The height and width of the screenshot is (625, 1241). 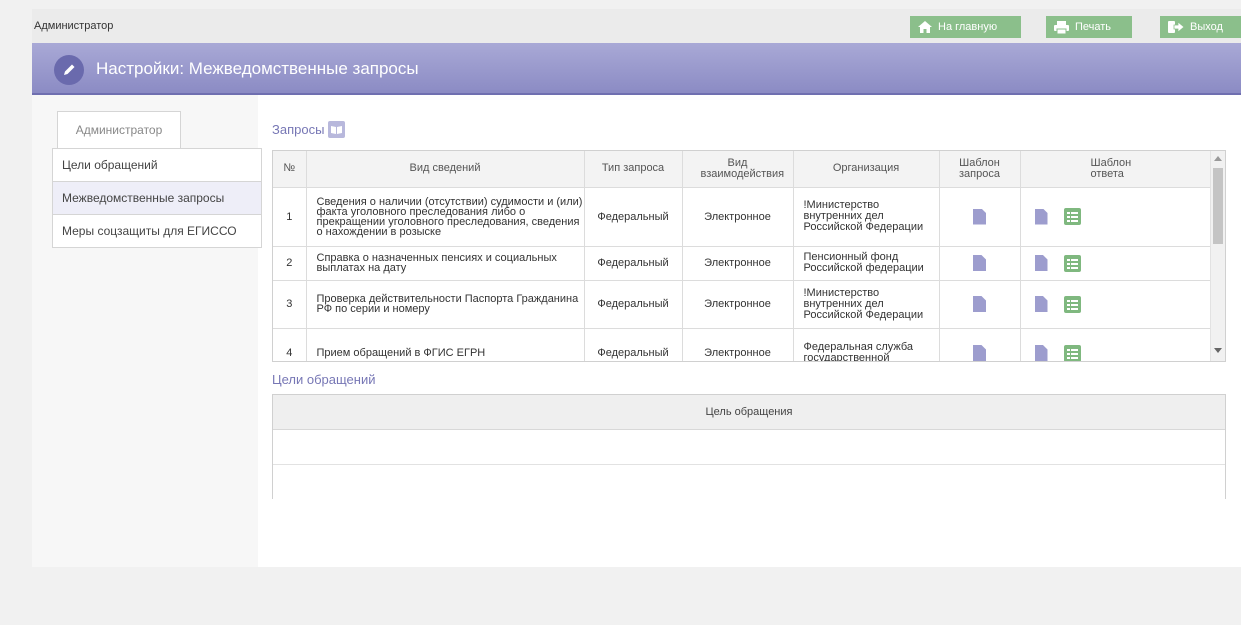 I want to click on table-scrollbar, so click(x=1217, y=256).